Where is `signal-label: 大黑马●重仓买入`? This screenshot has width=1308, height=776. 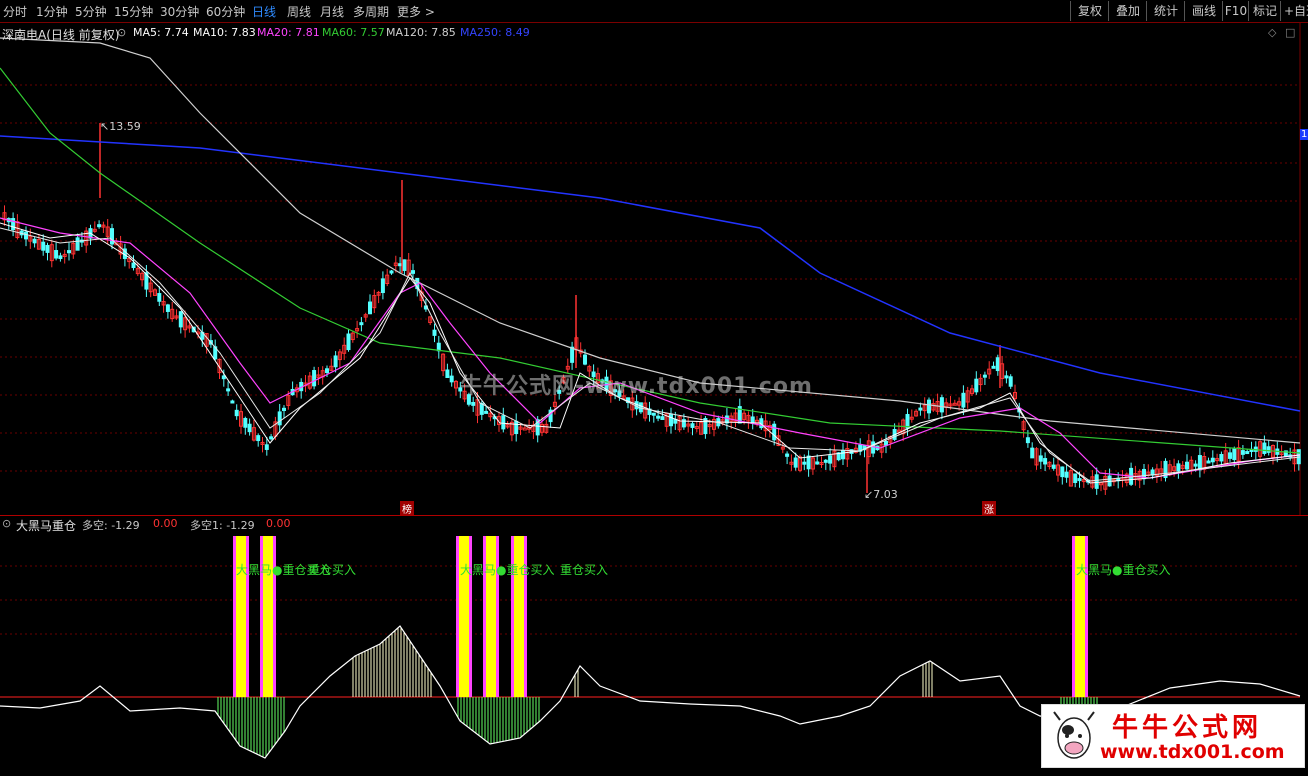
signal-label: 大黑马●重仓买入 is located at coordinates (1123, 570).